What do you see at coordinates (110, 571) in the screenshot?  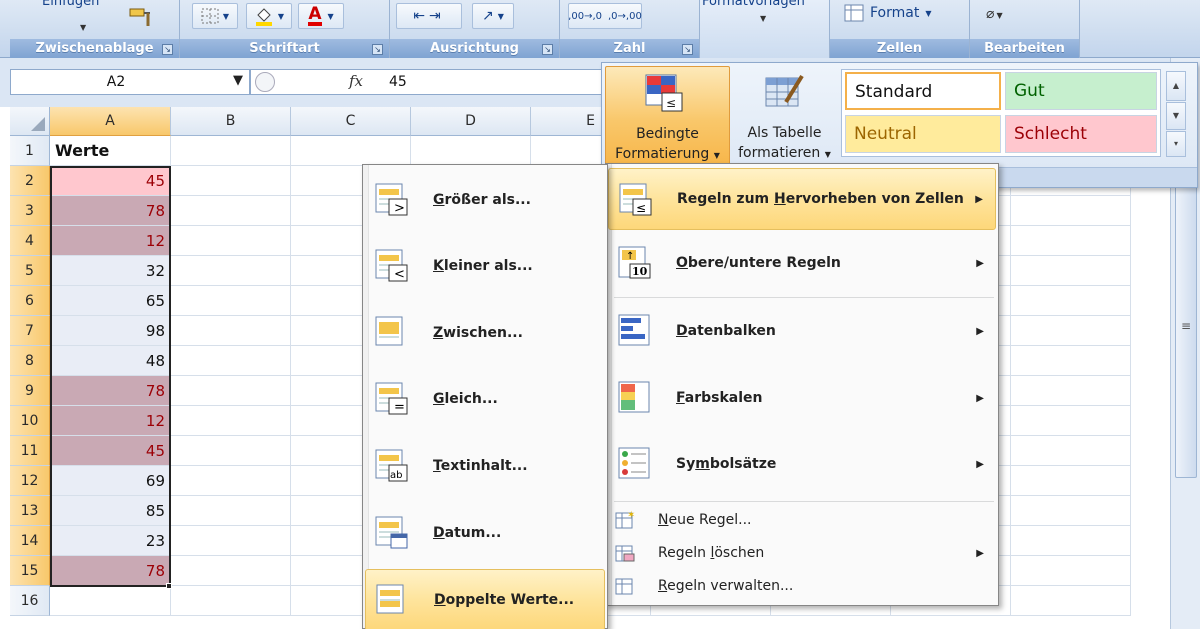 I see `cell-a15: 78` at bounding box center [110, 571].